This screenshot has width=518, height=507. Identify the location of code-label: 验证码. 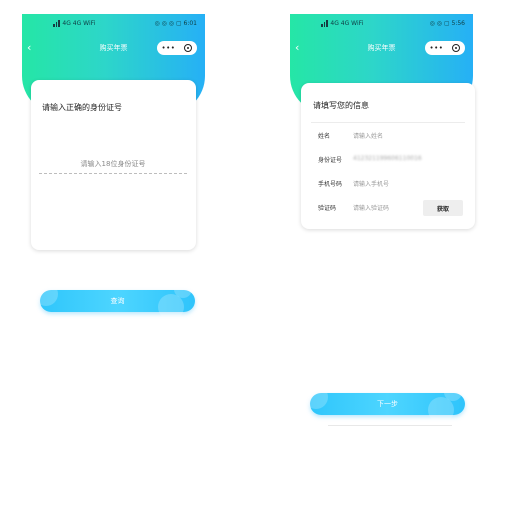
(327, 208).